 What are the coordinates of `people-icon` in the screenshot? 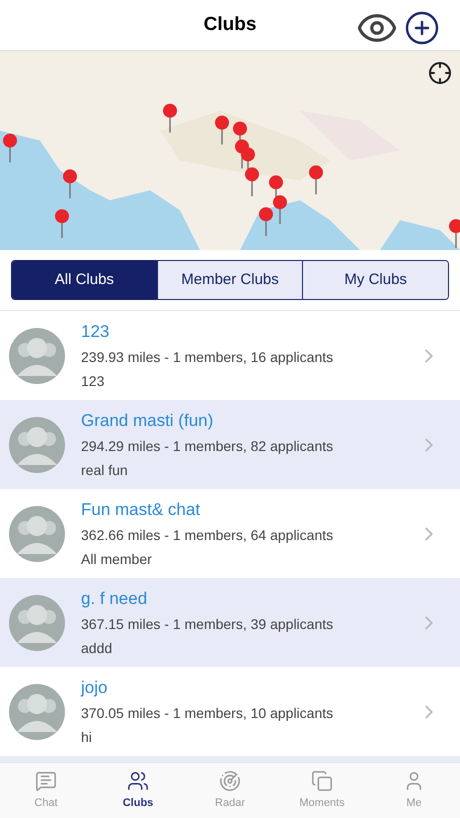 It's located at (138, 781).